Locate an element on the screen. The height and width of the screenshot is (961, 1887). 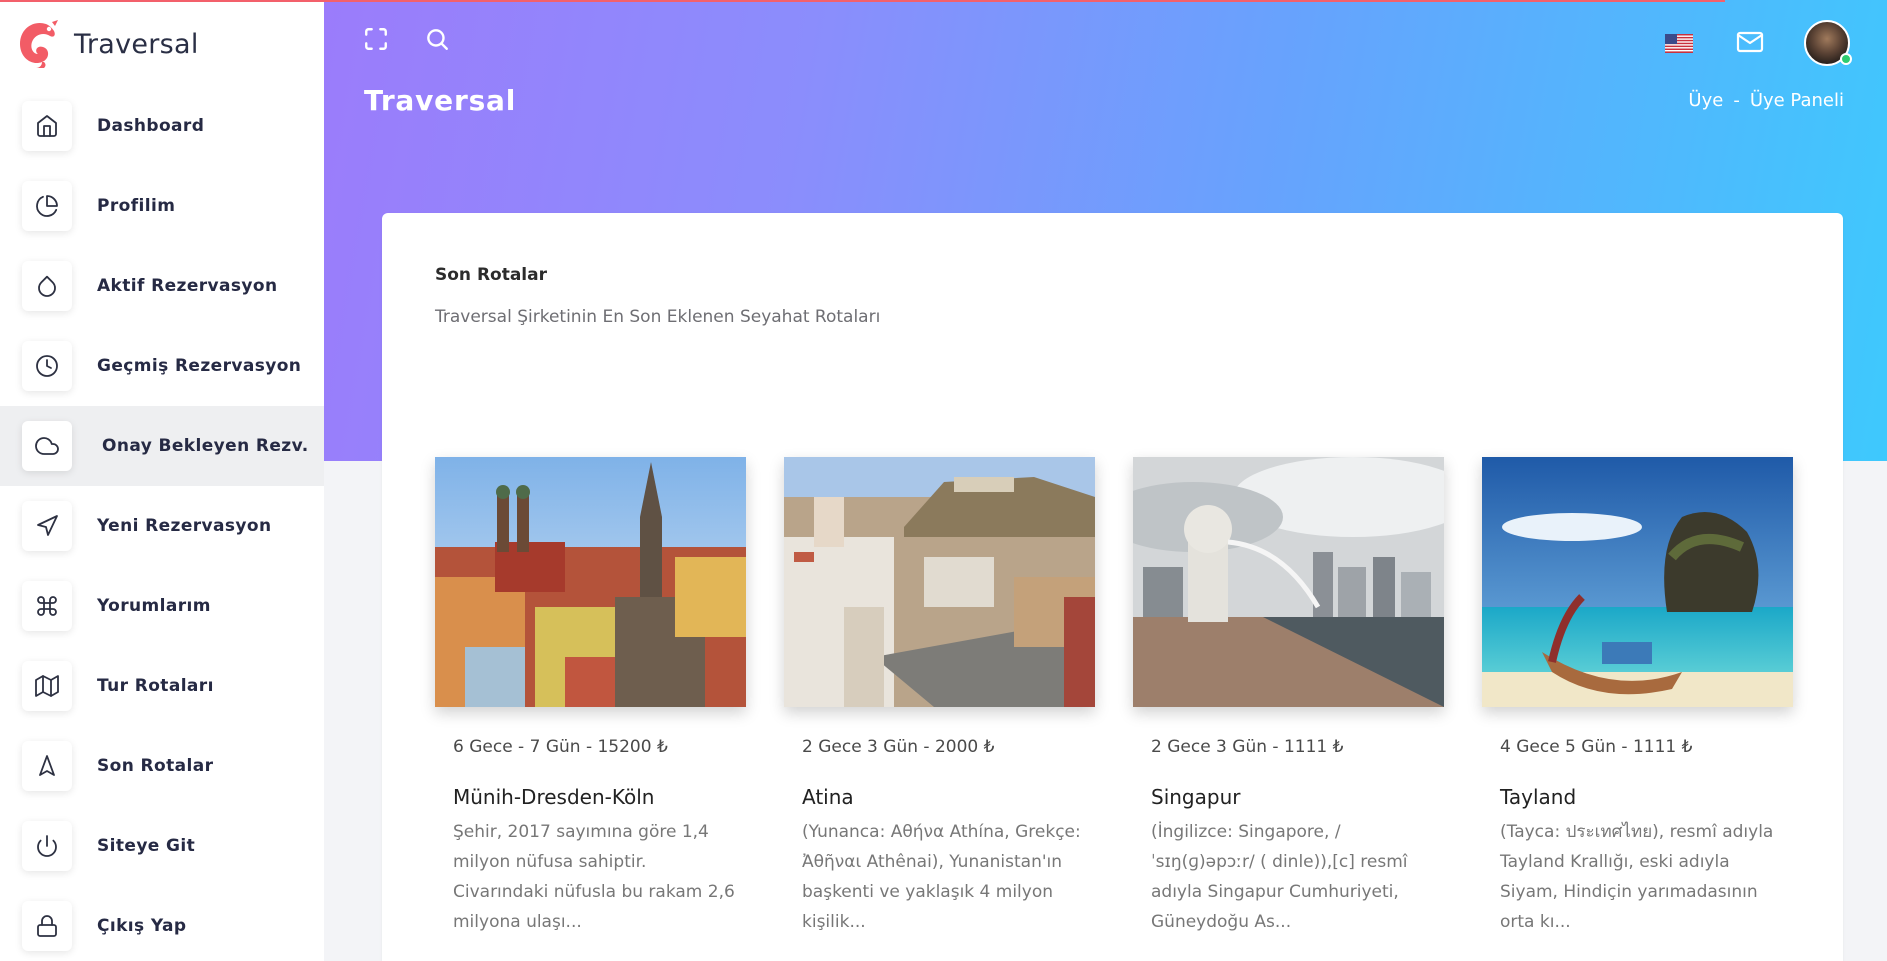
route-image-thailand is located at coordinates (1637, 582).